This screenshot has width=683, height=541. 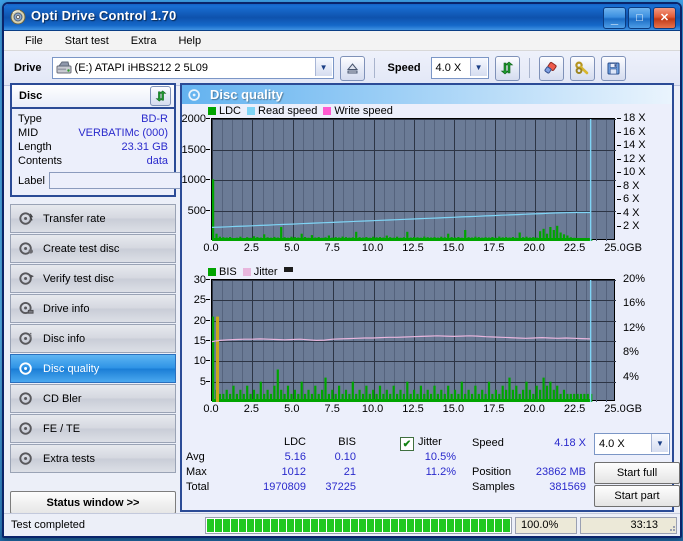 What do you see at coordinates (28, 133) in the screenshot?
I see `disc-key: MID` at bounding box center [28, 133].